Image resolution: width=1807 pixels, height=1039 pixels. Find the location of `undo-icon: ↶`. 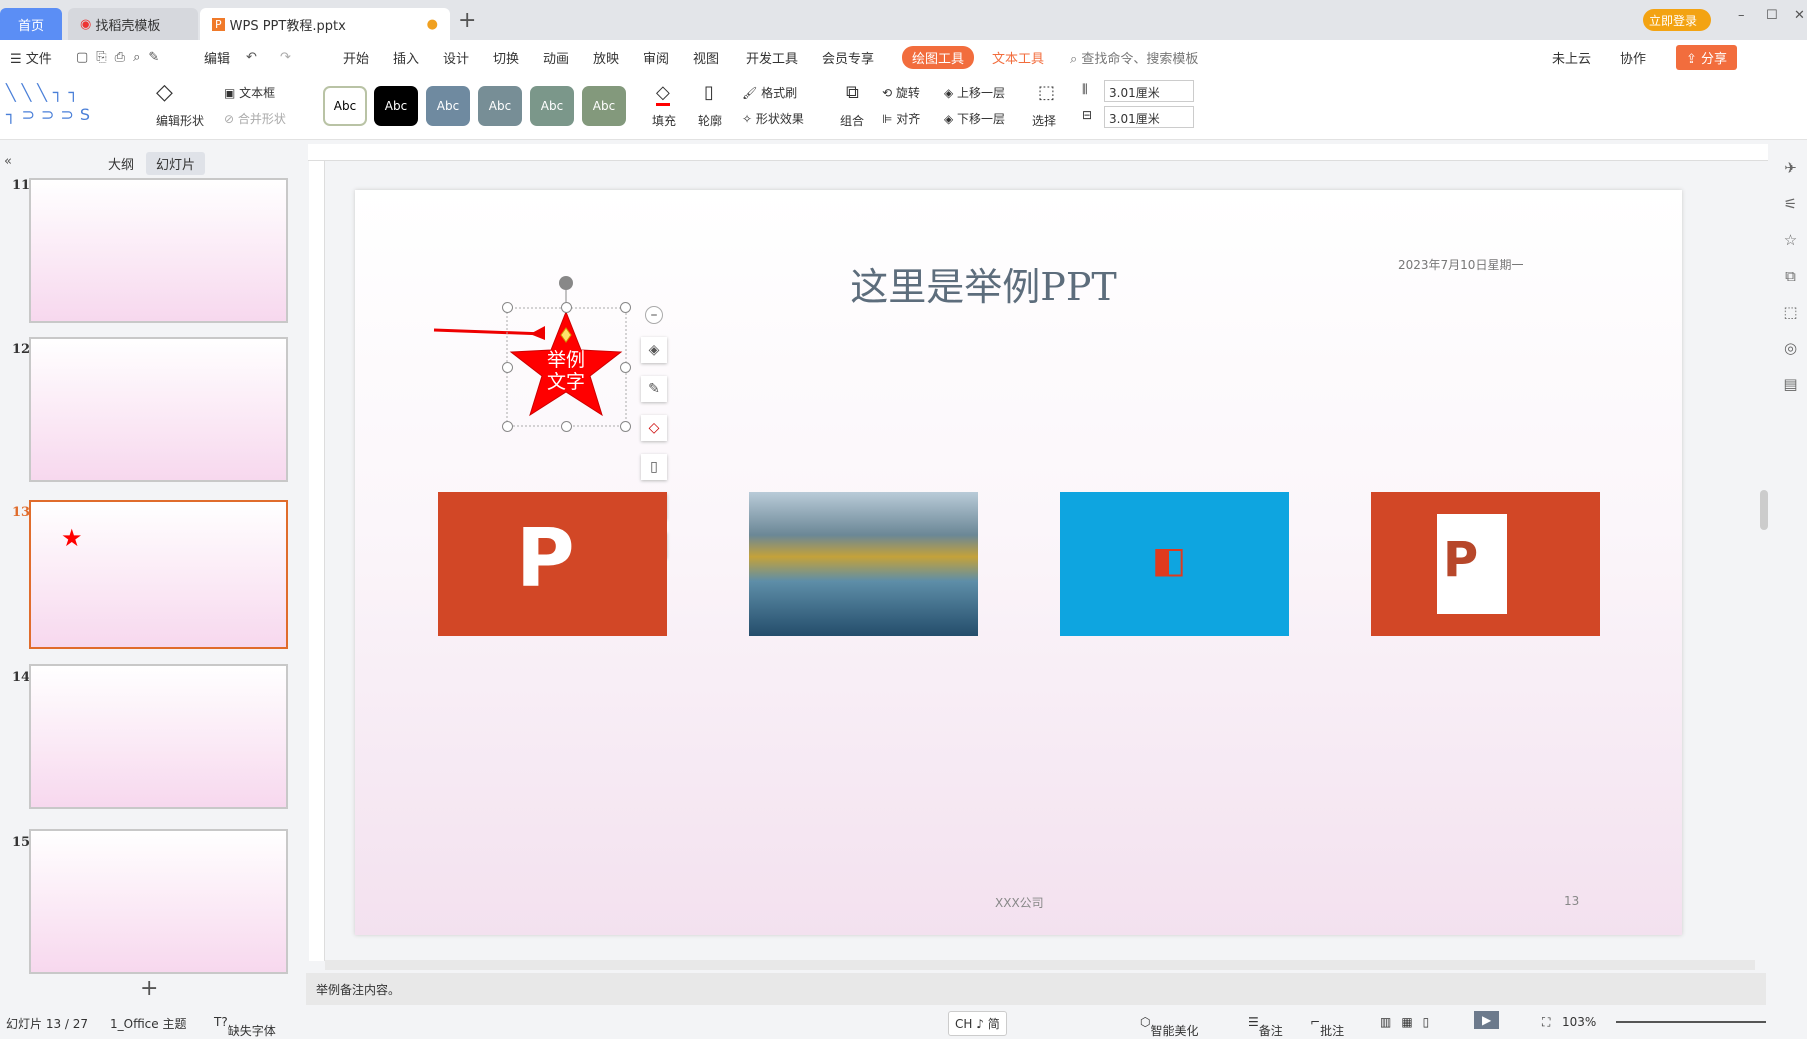

undo-icon: ↶ is located at coordinates (251, 57).